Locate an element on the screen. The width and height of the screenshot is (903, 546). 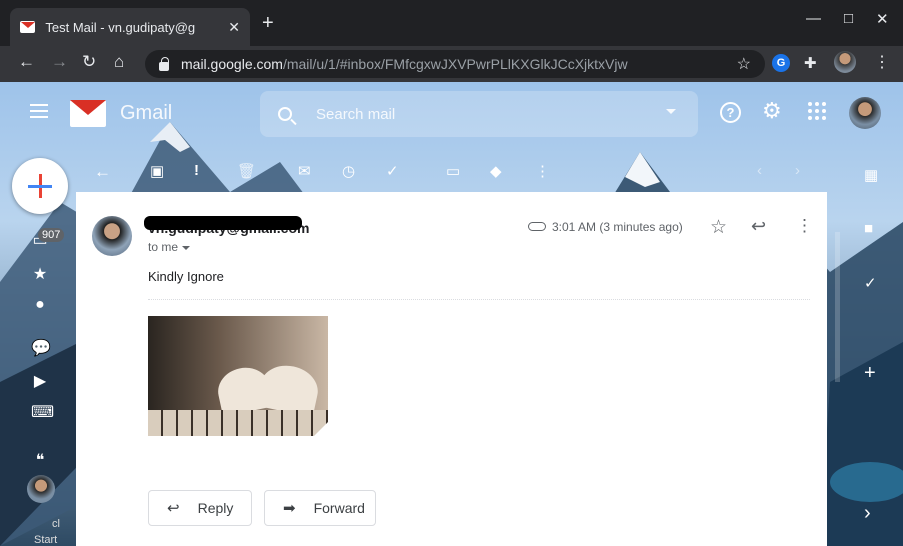
tab-close-icon: ✕ is located at coordinates (234, 27).